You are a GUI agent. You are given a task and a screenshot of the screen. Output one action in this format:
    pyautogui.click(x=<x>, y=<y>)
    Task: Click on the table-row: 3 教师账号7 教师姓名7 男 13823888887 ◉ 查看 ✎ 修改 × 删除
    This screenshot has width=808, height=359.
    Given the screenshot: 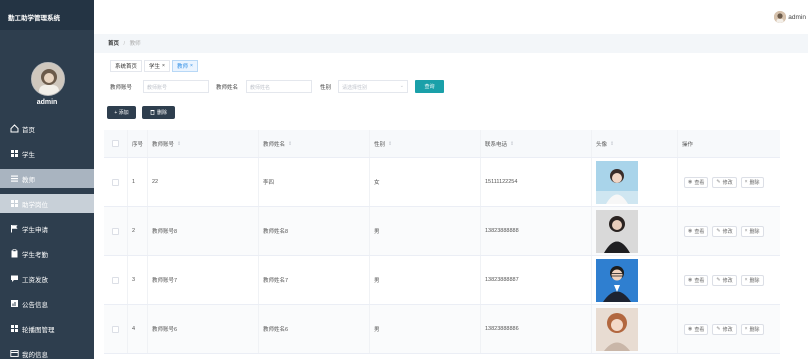 What is the action you would take?
    pyautogui.click(x=442, y=280)
    